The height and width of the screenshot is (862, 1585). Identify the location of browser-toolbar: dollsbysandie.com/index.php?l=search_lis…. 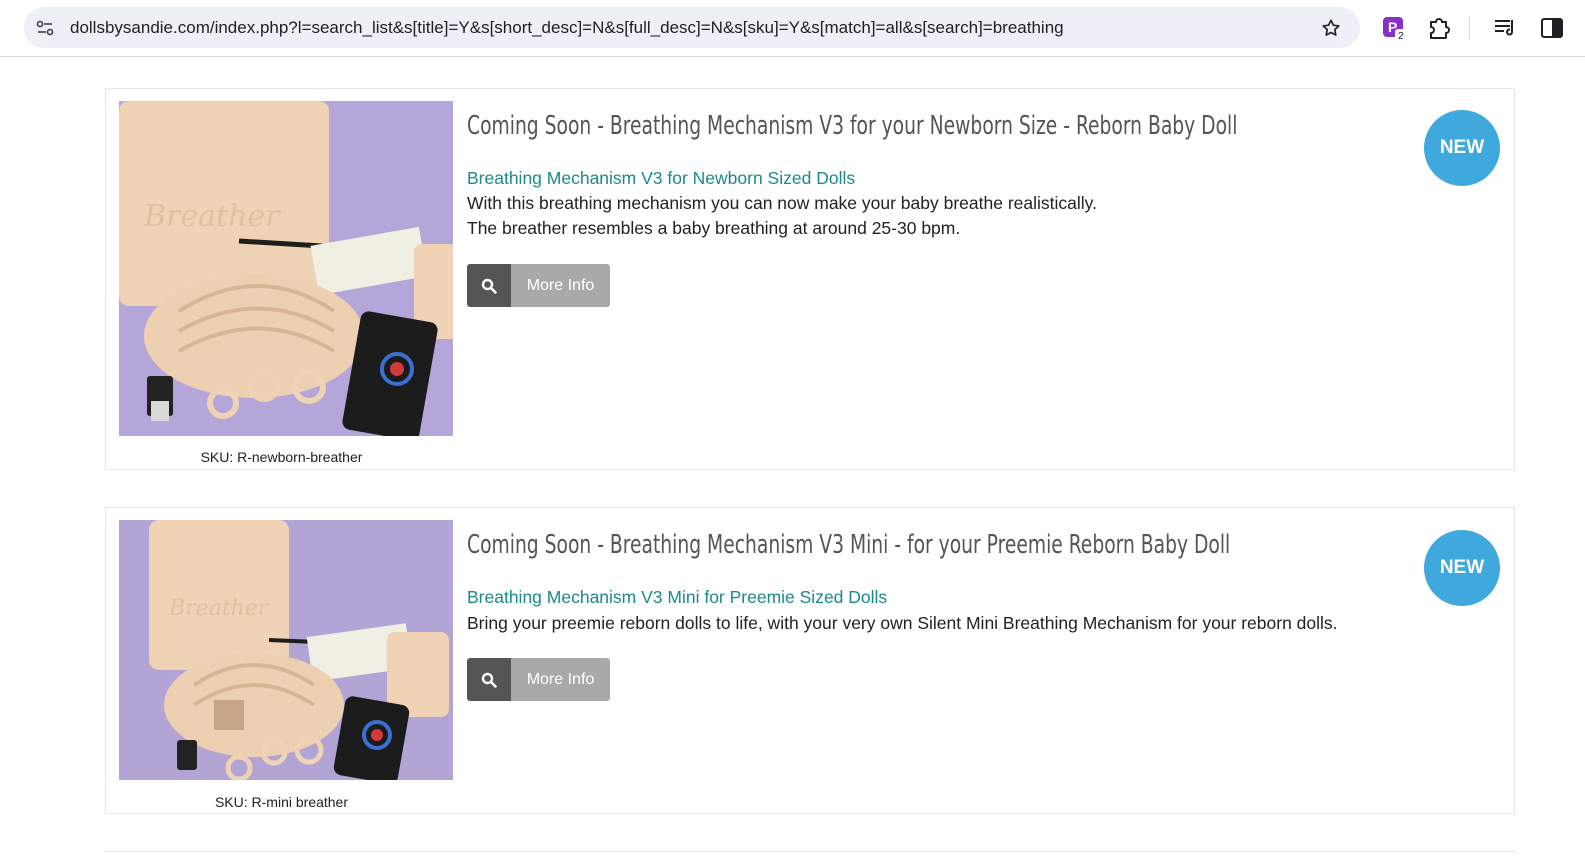
(792, 28).